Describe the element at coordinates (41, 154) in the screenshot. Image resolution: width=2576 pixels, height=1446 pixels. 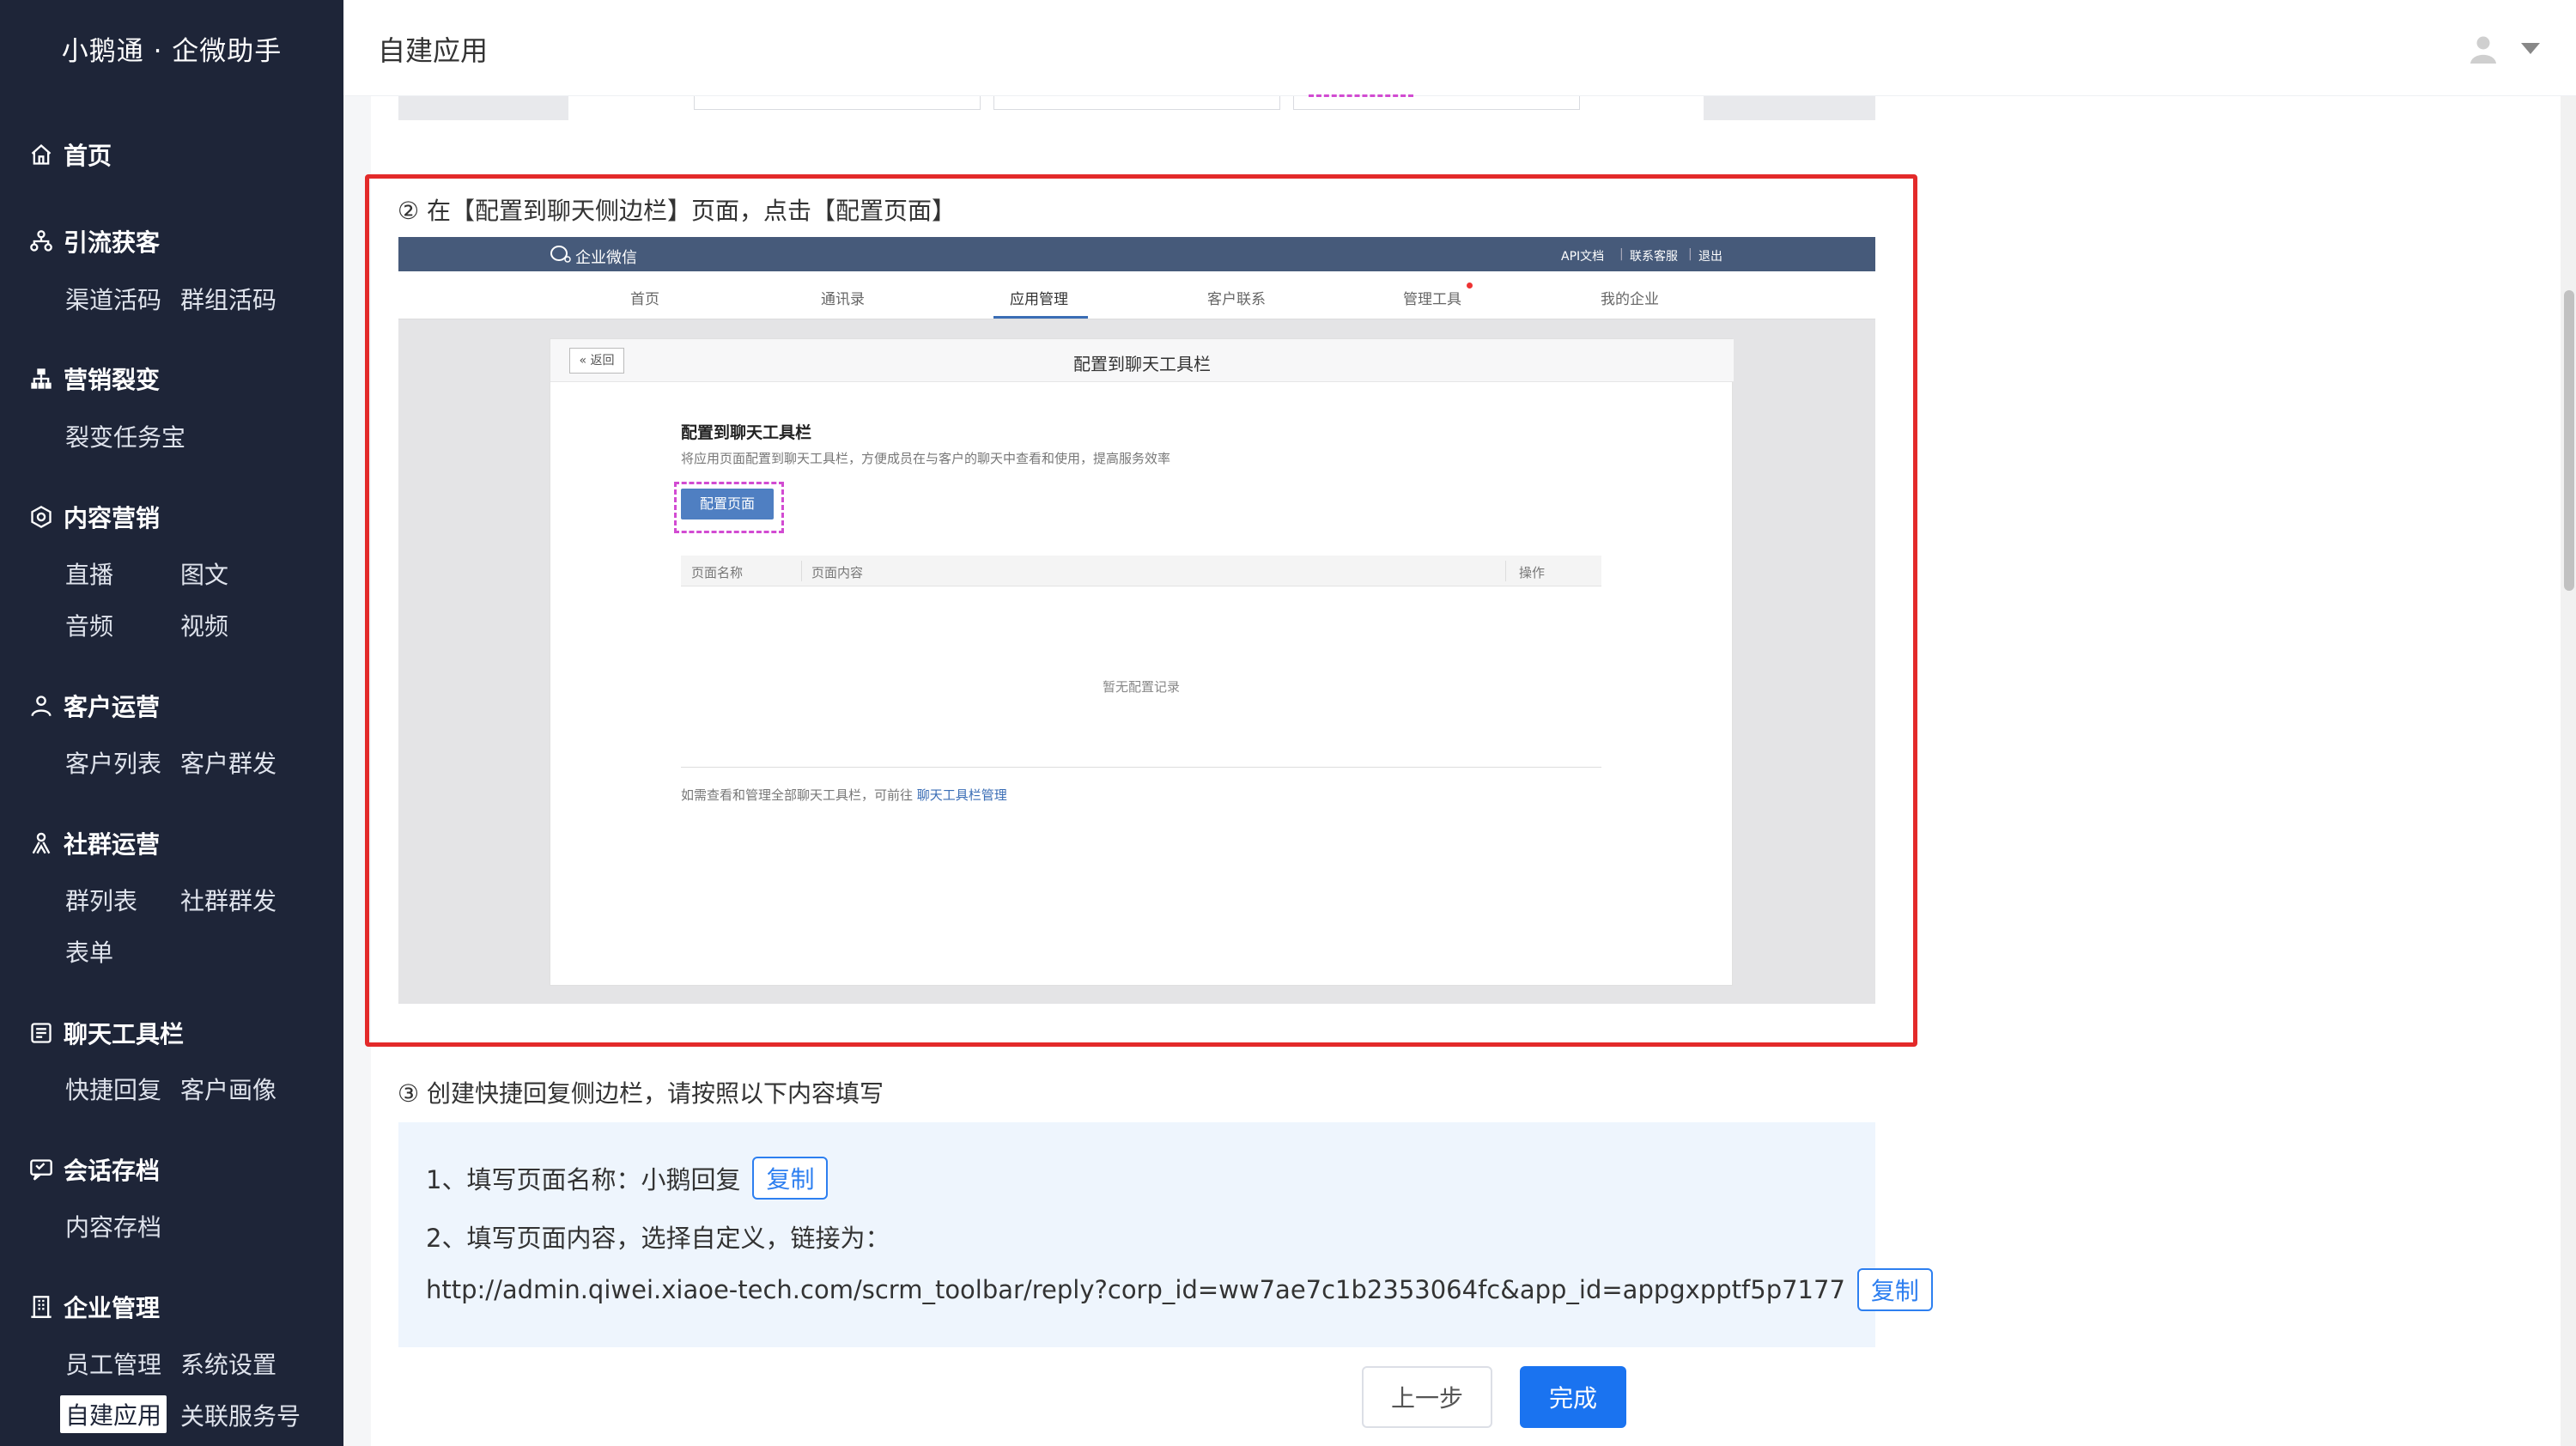
I see `home-icon` at that location.